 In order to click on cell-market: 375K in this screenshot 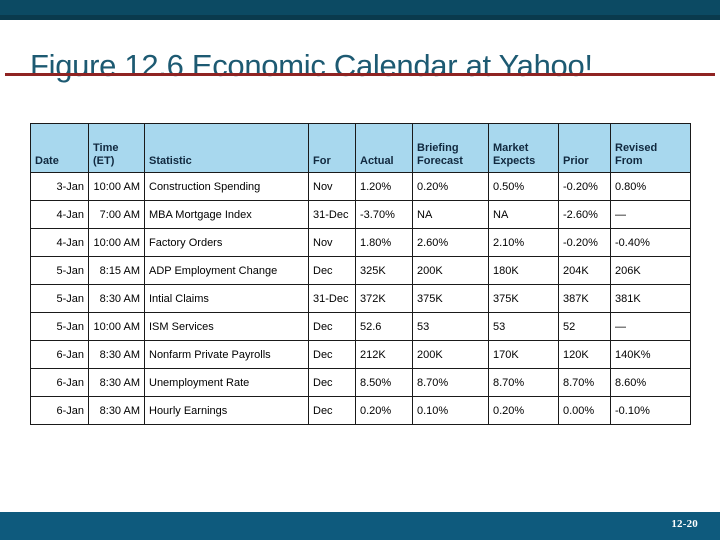, I will do `click(523, 298)`.